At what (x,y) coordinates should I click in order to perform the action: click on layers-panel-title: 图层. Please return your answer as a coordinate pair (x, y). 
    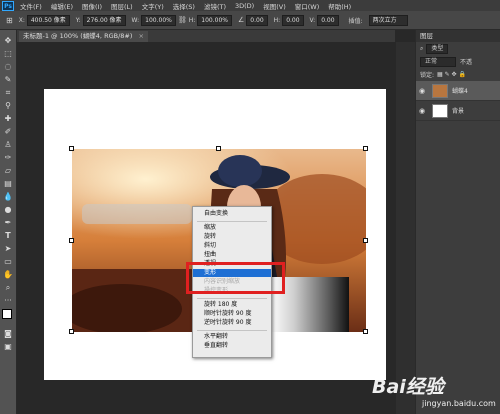
    Looking at the image, I should click on (458, 36).